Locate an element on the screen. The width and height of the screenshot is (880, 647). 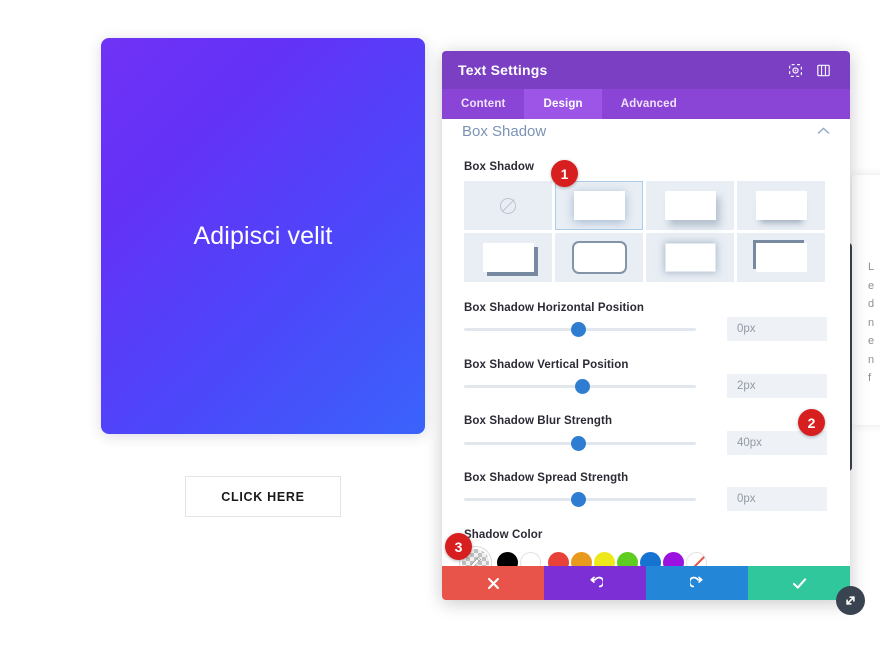
focus-target-icon is located at coordinates (795, 70).